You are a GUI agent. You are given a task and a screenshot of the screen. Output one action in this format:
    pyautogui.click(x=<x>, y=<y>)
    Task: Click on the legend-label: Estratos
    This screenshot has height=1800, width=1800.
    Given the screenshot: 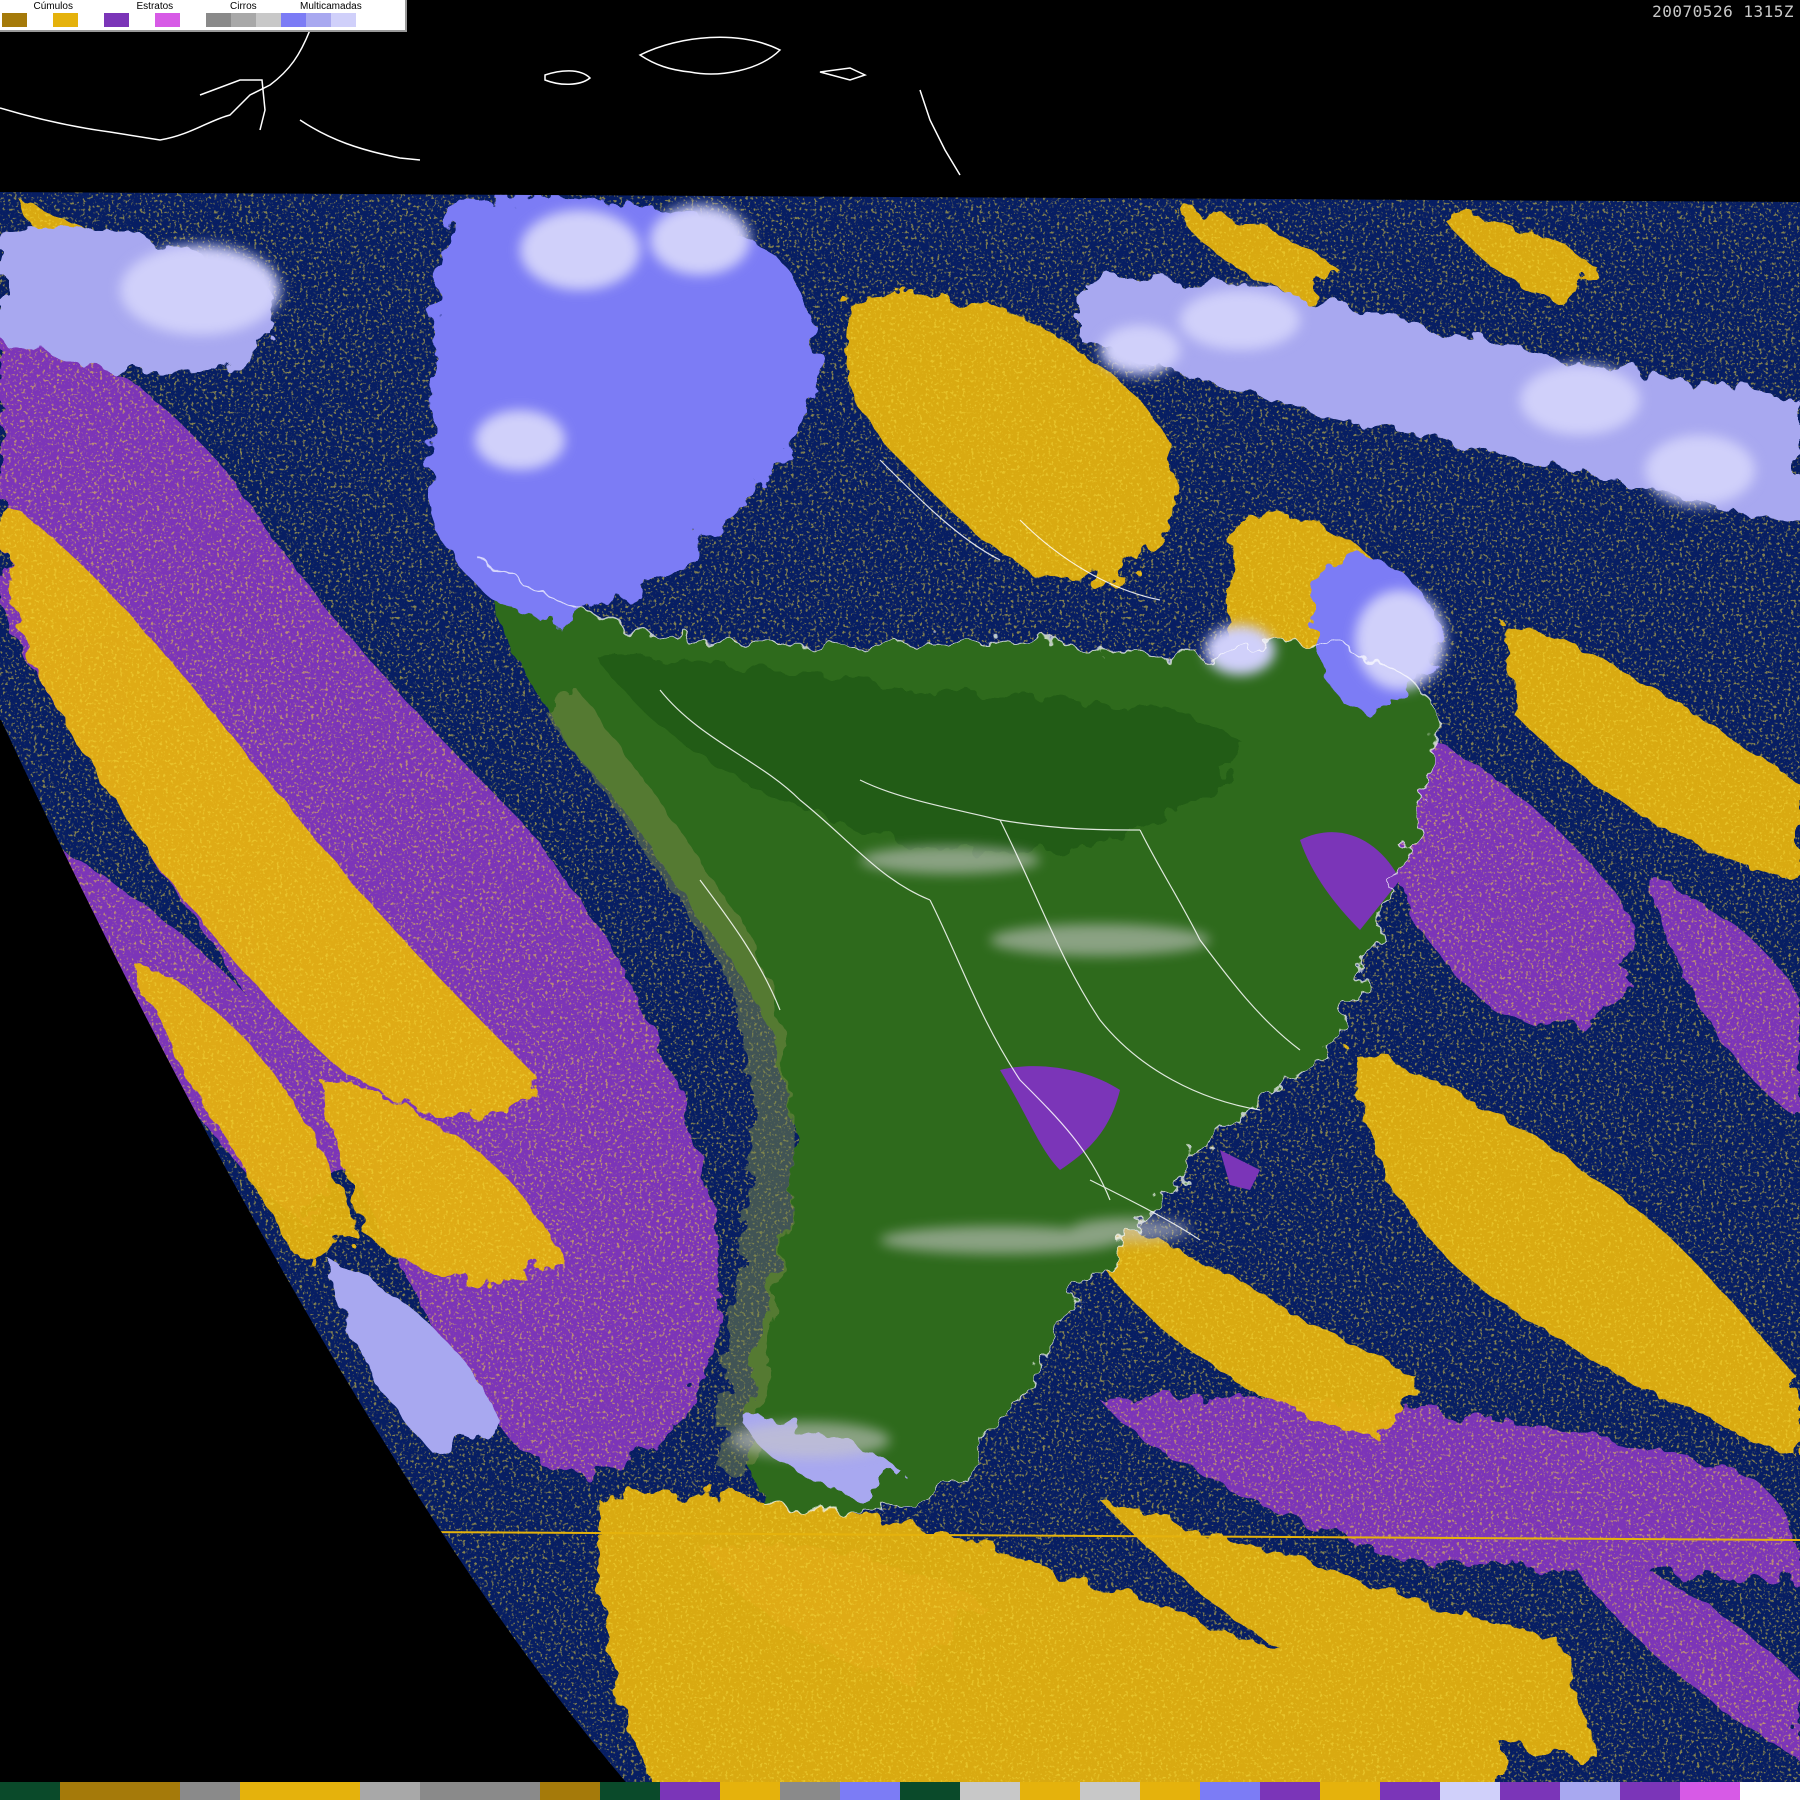 What is the action you would take?
    pyautogui.click(x=155, y=6)
    